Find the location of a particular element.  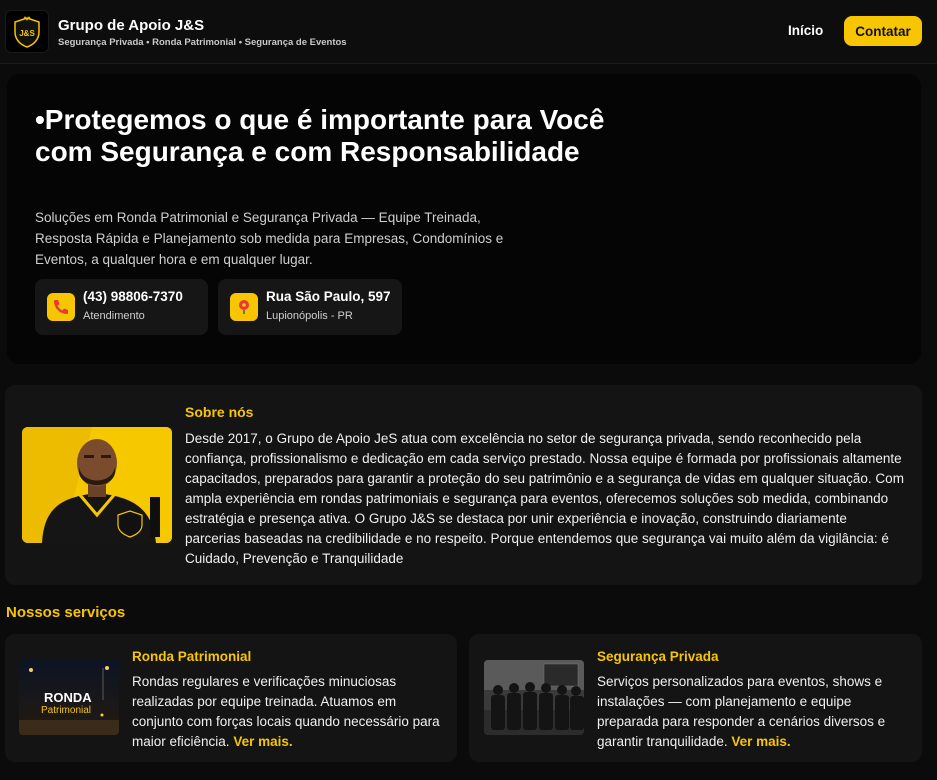

nav-inicio-link: Início is located at coordinates (805, 30).